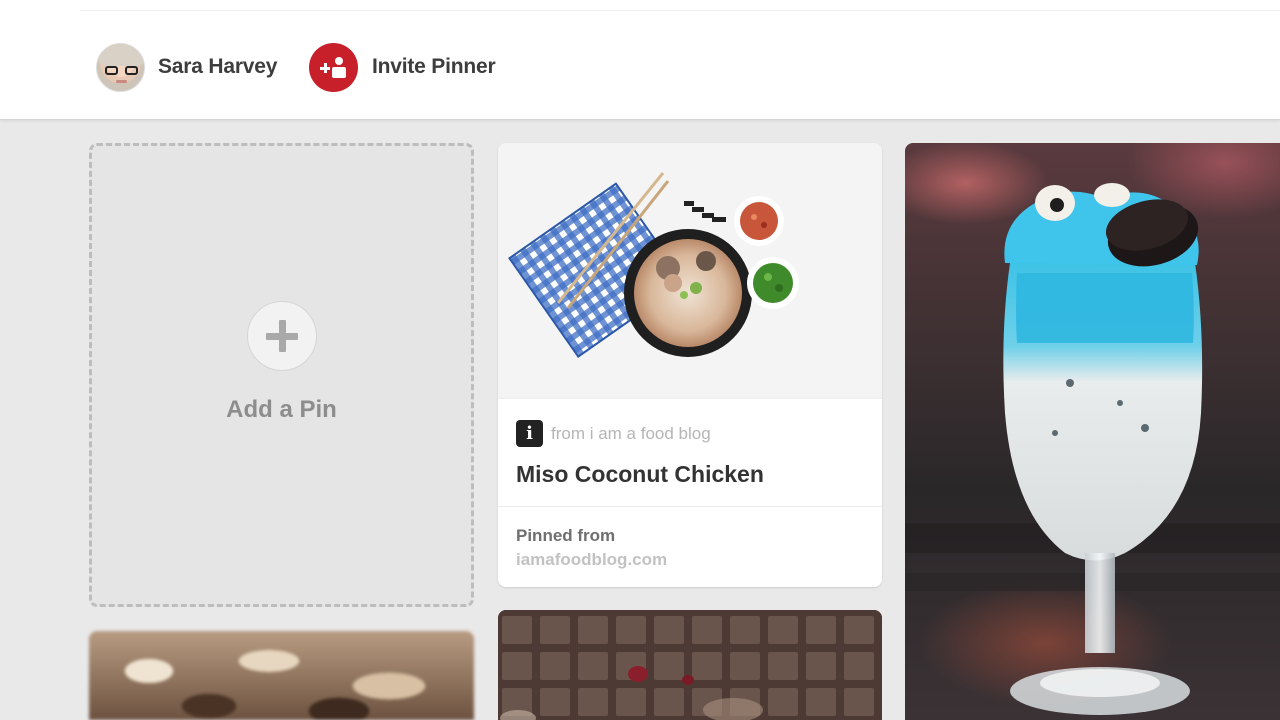  What do you see at coordinates (690, 546) in the screenshot?
I see `pin-attribution: Pinned from iamafoodblog.com` at bounding box center [690, 546].